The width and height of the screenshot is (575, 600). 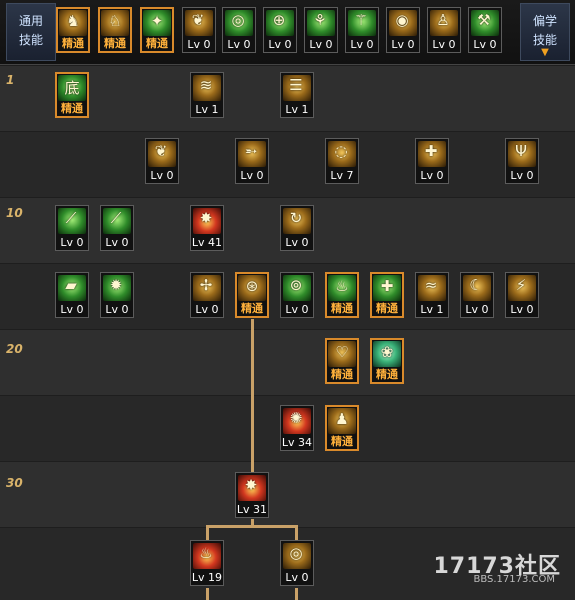 I want to click on skill-slot: ☾ Lv 0, so click(x=477, y=295).